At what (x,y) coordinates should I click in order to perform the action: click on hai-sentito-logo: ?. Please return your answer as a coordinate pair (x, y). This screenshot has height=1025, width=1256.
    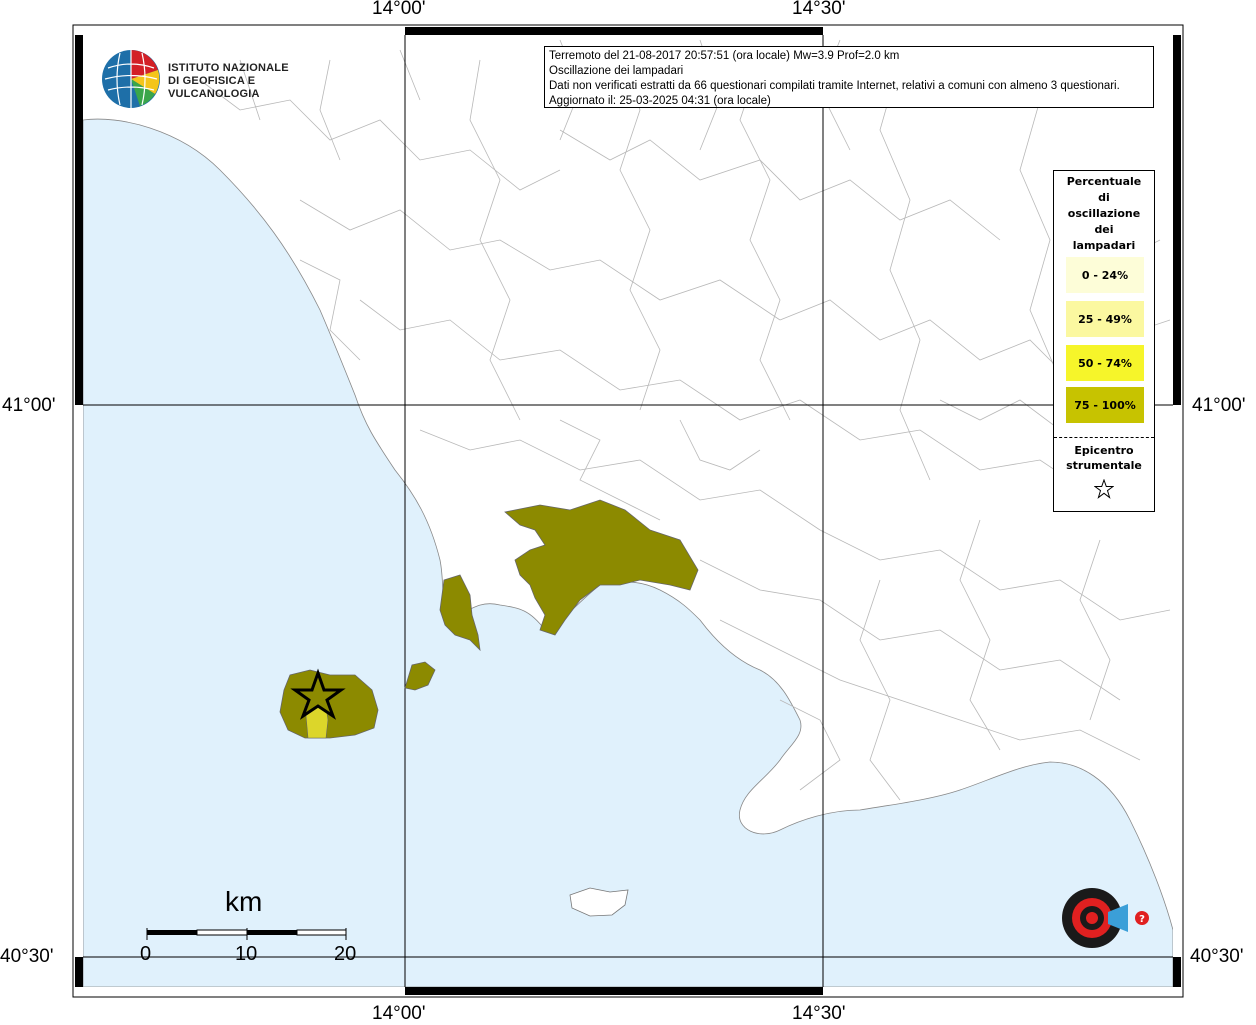
    Looking at the image, I should click on (1097, 920).